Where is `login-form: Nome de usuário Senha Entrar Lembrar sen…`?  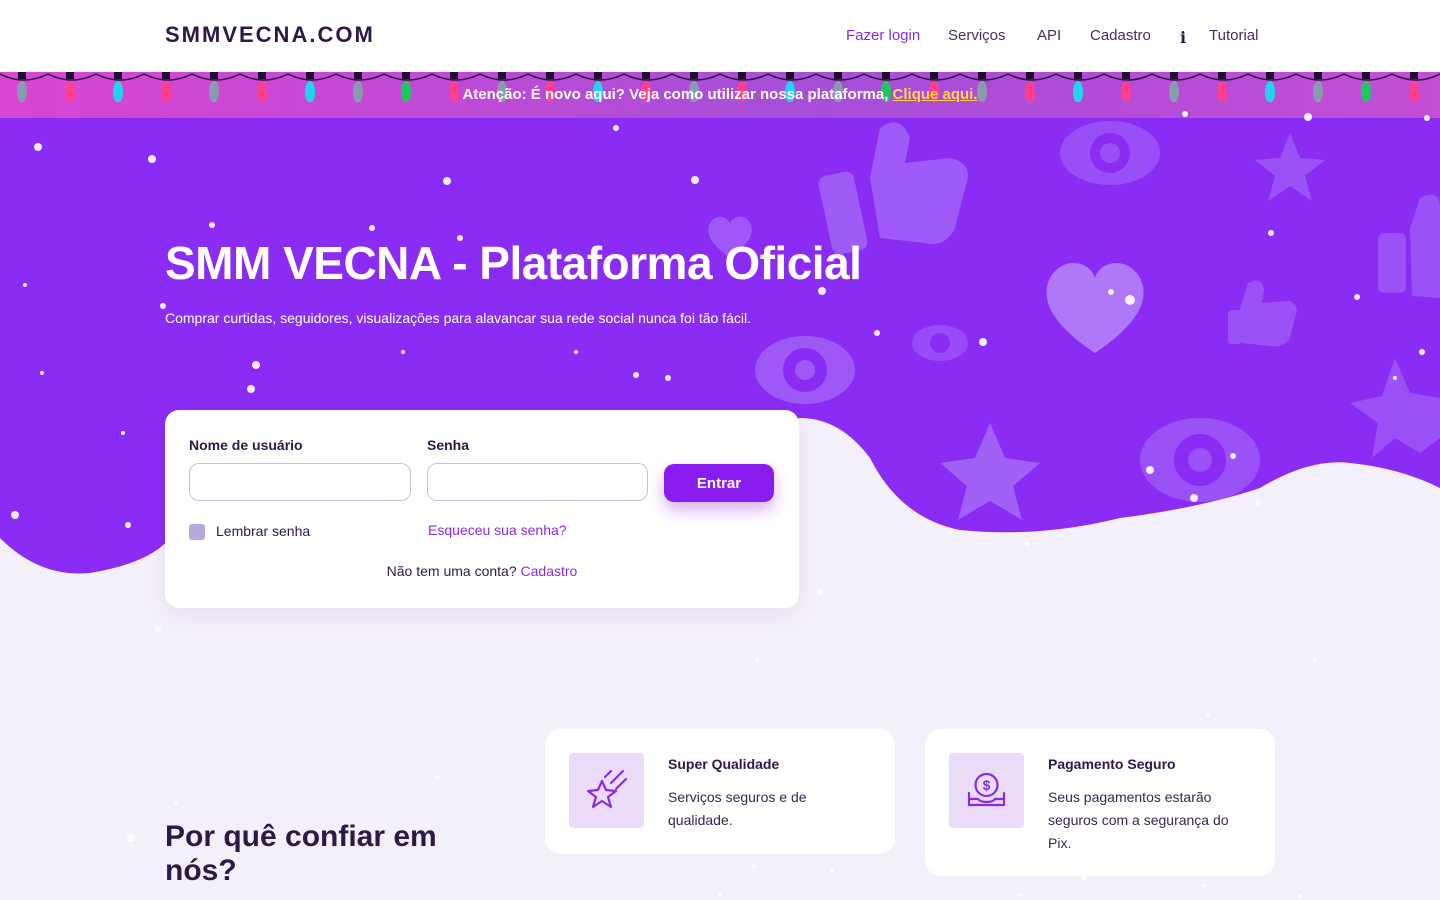 login-form: Nome de usuário Senha Entrar Lembrar sen… is located at coordinates (482, 509).